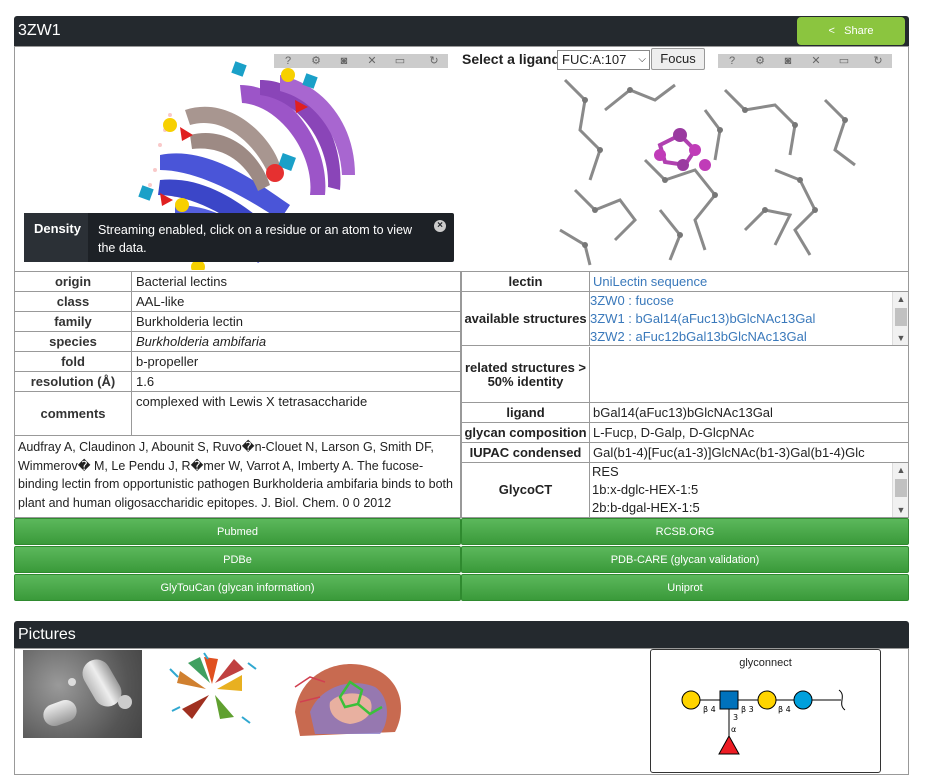 The image size is (927, 783). I want to click on surface-structure-image, so click(349, 695).